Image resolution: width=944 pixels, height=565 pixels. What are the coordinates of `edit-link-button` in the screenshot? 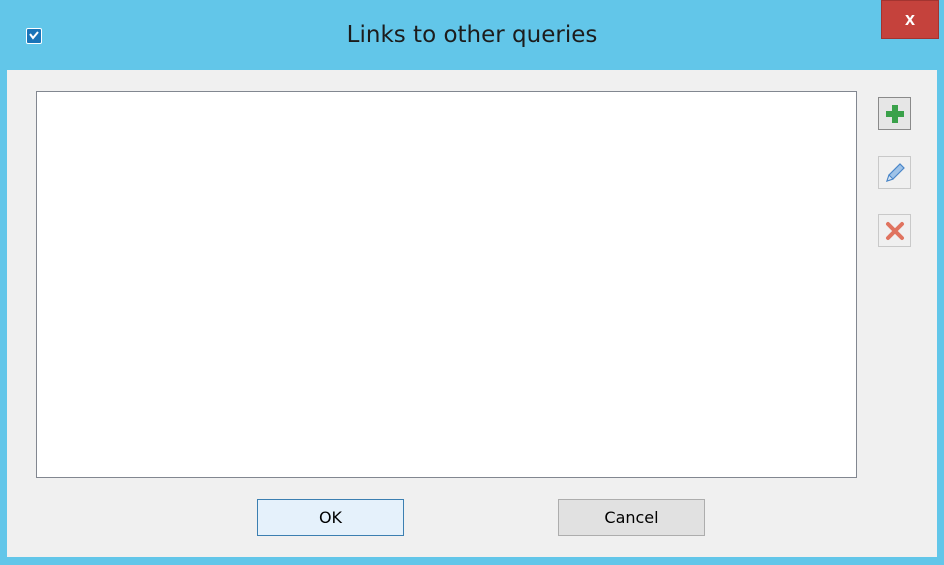 It's located at (894, 172).